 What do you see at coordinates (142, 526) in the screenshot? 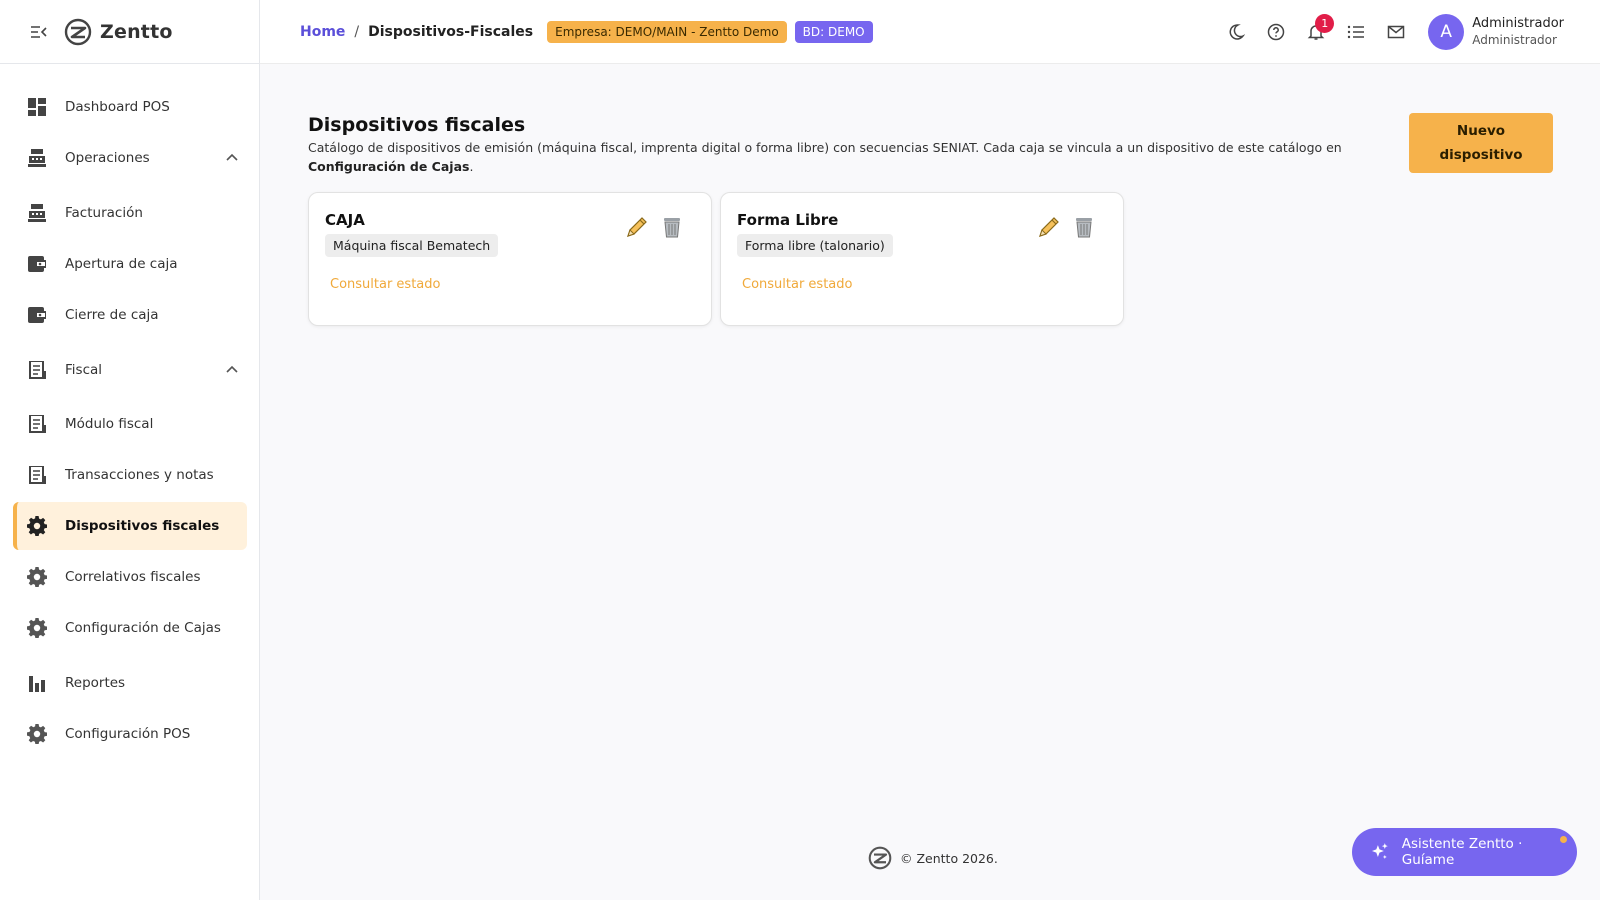
I see `sidebar-item-label: Dispositivos fiscales` at bounding box center [142, 526].